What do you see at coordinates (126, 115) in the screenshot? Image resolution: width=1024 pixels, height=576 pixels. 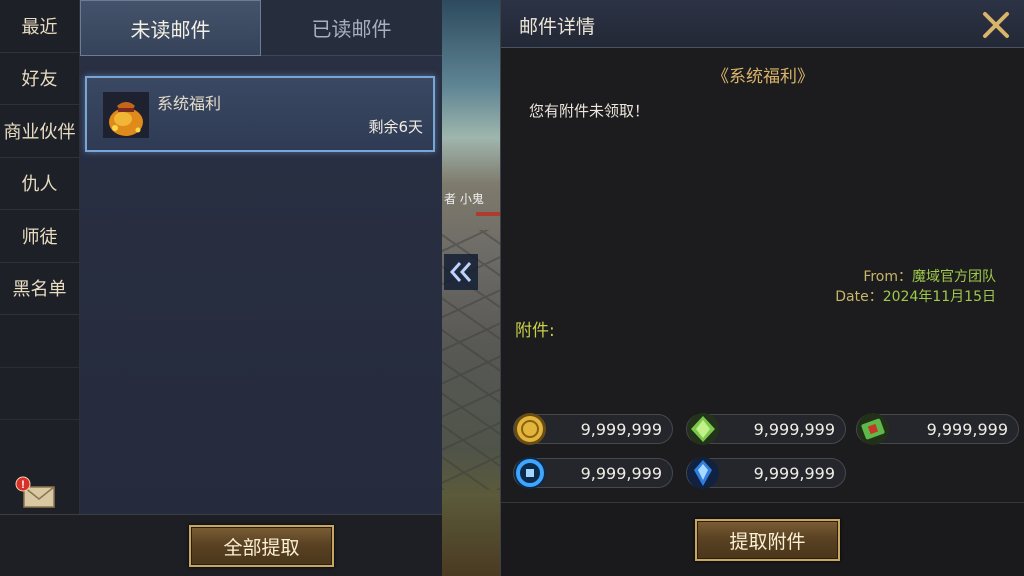 I see `gold-bag-icon` at bounding box center [126, 115].